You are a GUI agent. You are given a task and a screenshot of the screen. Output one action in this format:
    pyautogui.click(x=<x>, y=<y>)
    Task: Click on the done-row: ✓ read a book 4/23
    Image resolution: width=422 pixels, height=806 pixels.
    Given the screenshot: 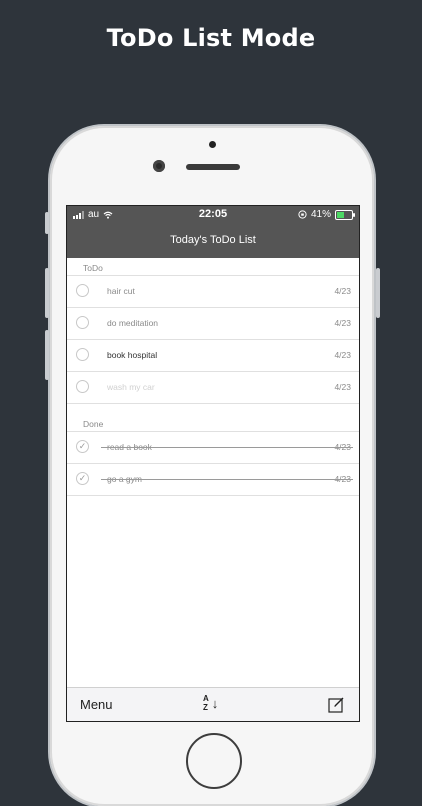 What is the action you would take?
    pyautogui.click(x=213, y=447)
    